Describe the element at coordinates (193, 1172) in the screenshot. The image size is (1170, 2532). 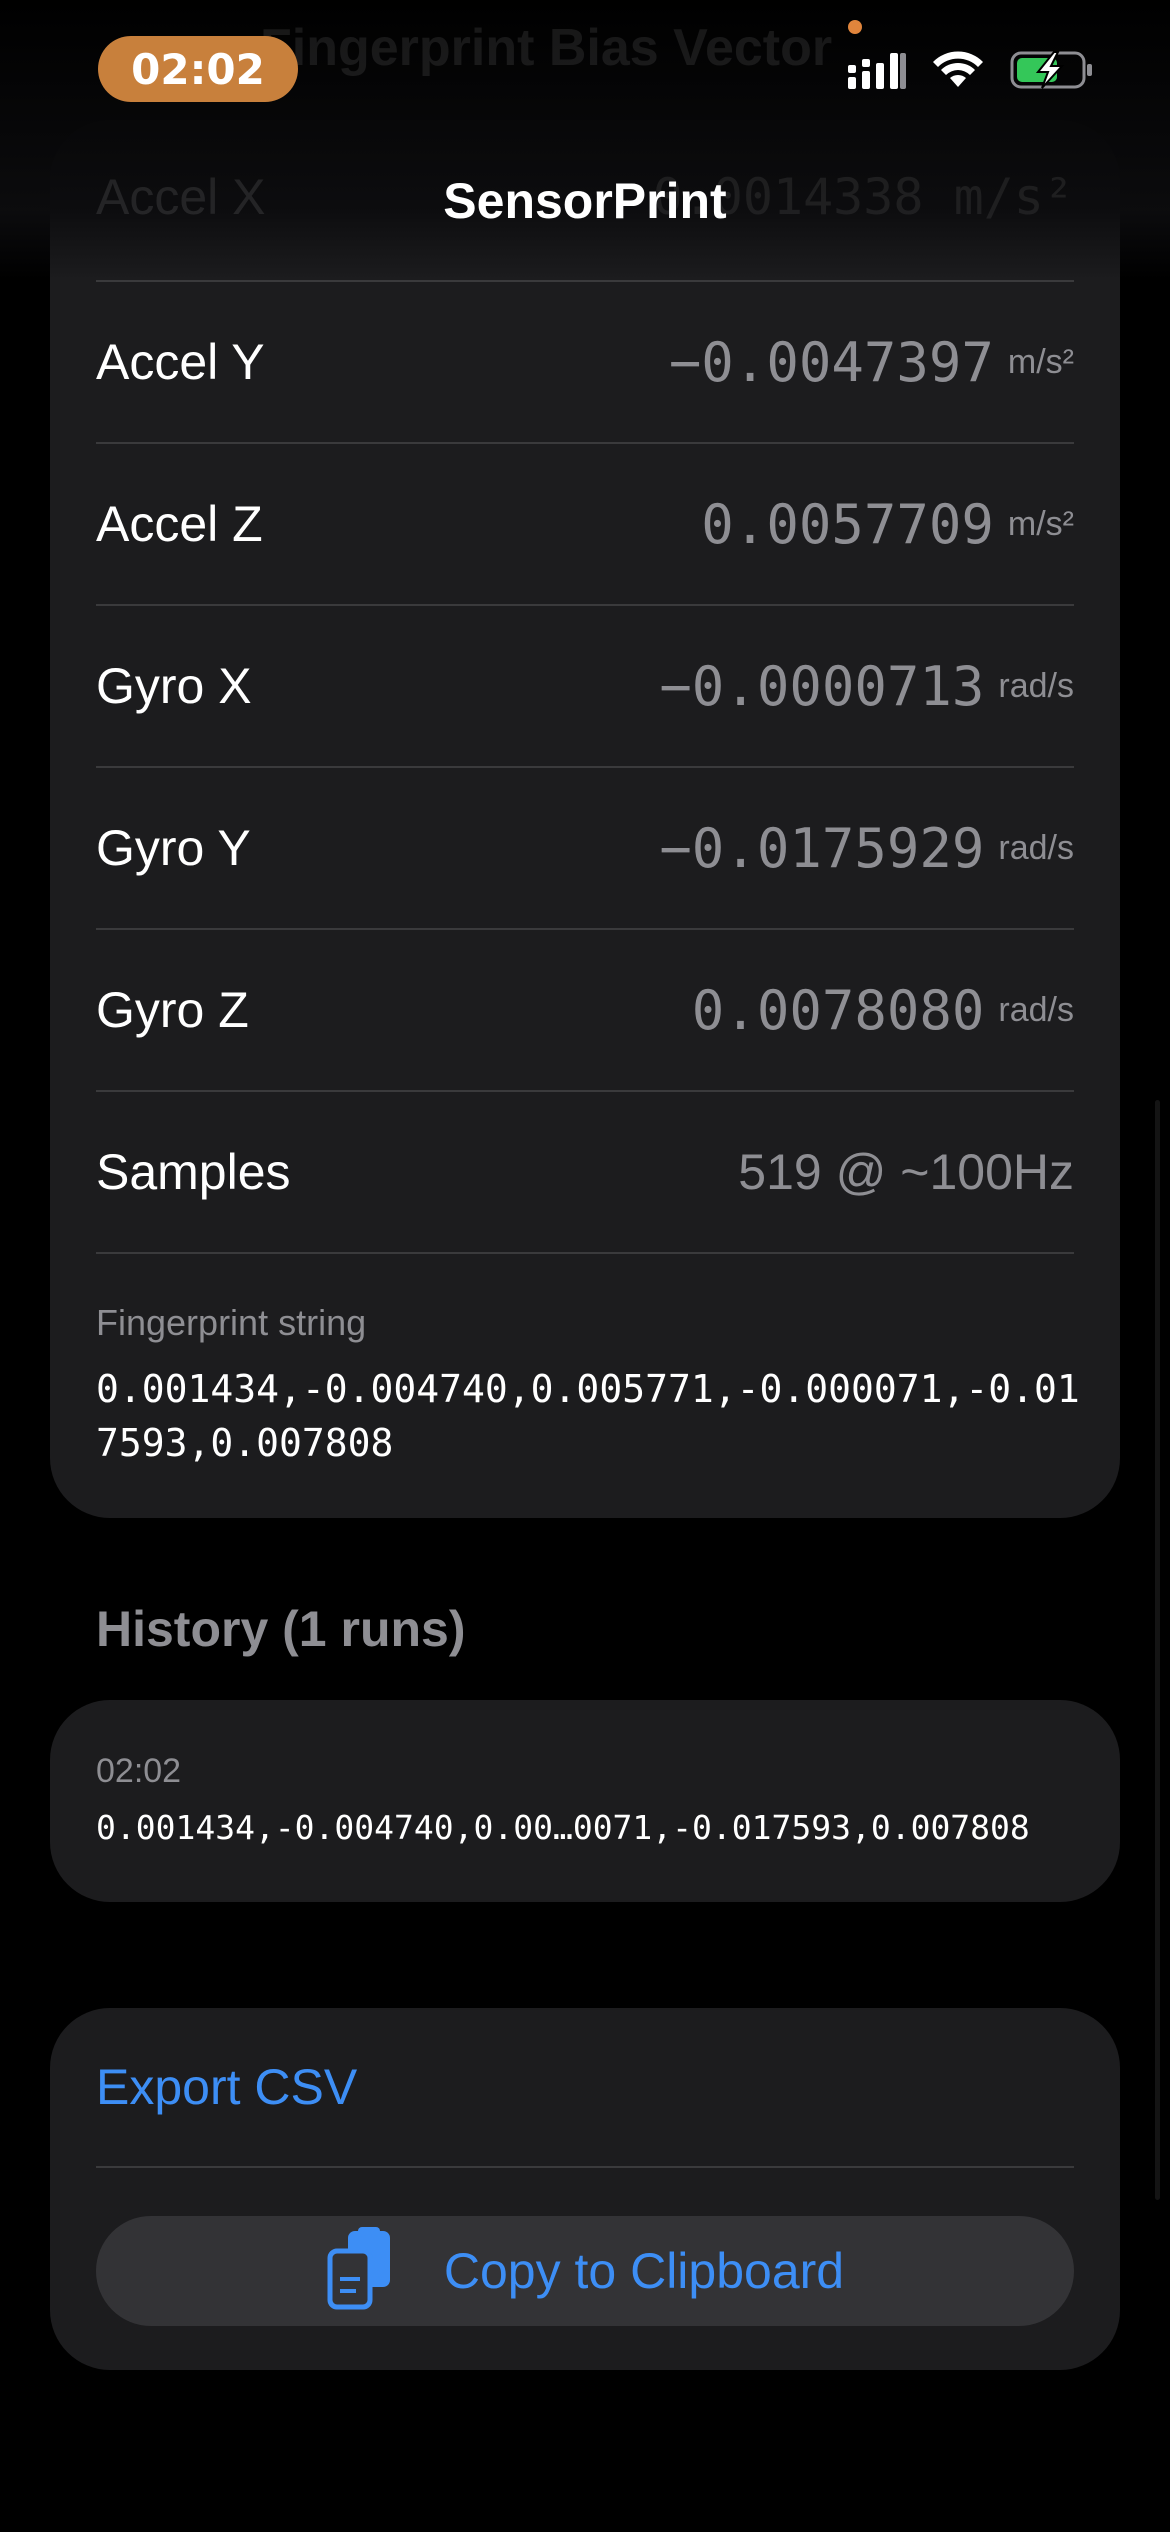
I see `samples-label: Samples` at that location.